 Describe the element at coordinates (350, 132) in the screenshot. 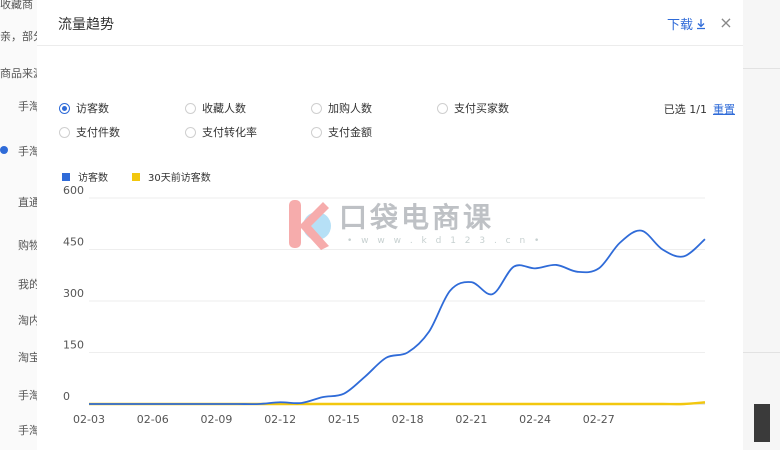

I see `metric-label: 支付金额` at that location.